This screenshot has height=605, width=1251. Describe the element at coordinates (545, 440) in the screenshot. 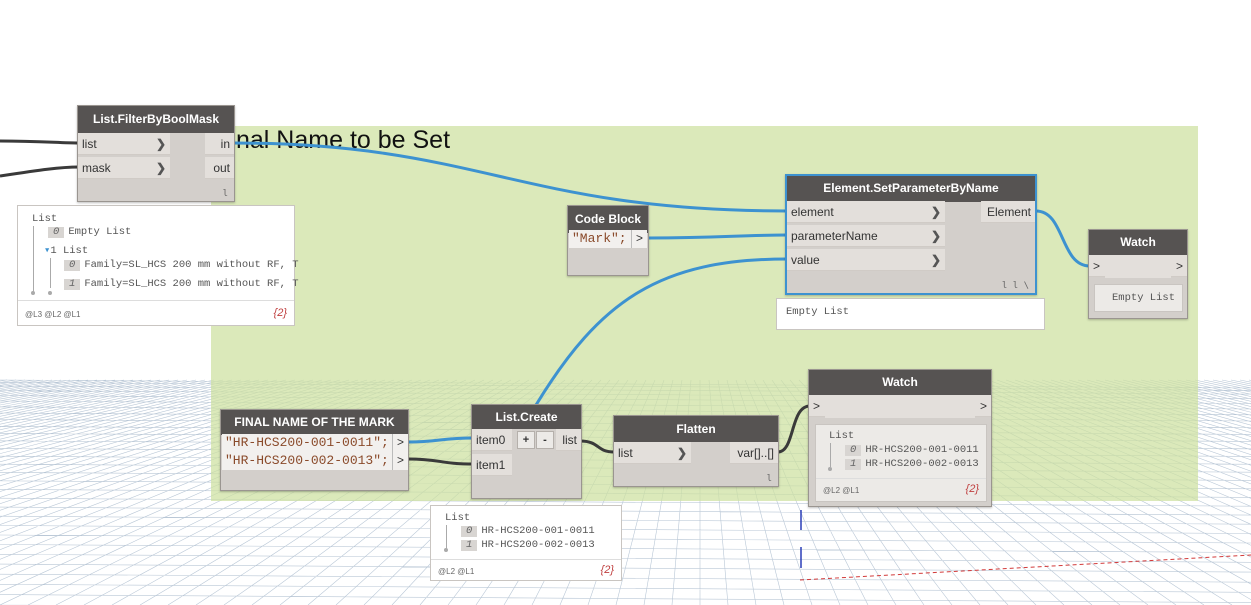

I see `remove-input-button: -` at that location.